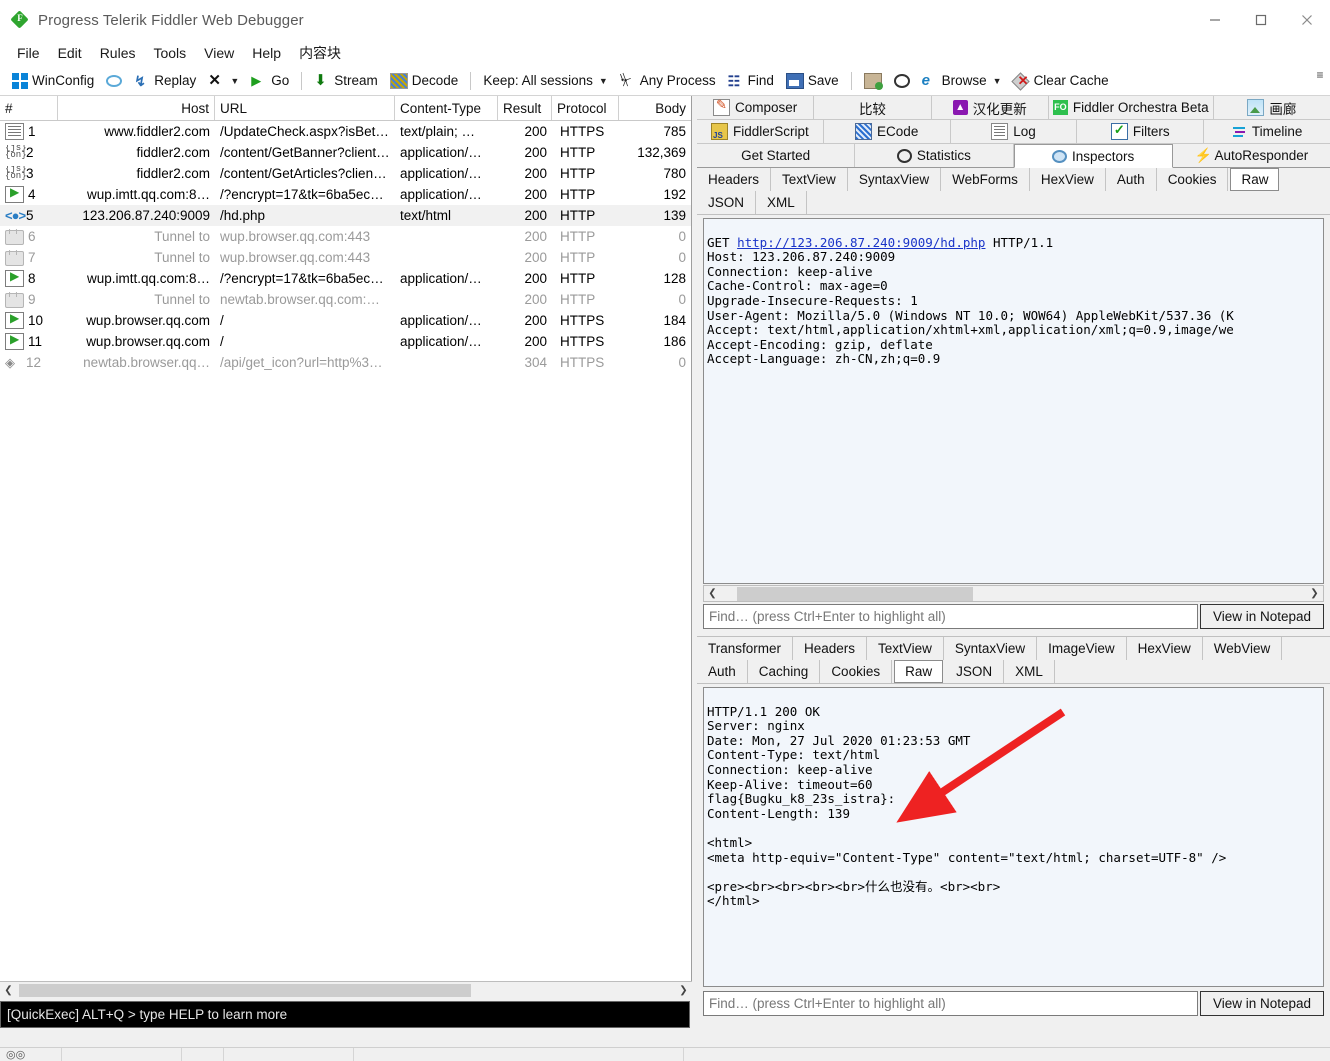  What do you see at coordinates (1267, 131) in the screenshot?
I see `tab-timeline: Timeline` at bounding box center [1267, 131].